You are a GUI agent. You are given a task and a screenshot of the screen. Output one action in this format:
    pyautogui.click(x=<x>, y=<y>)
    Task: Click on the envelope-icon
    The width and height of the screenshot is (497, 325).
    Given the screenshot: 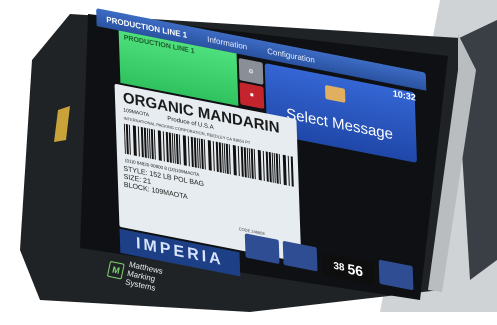 What is the action you would take?
    pyautogui.click(x=335, y=93)
    